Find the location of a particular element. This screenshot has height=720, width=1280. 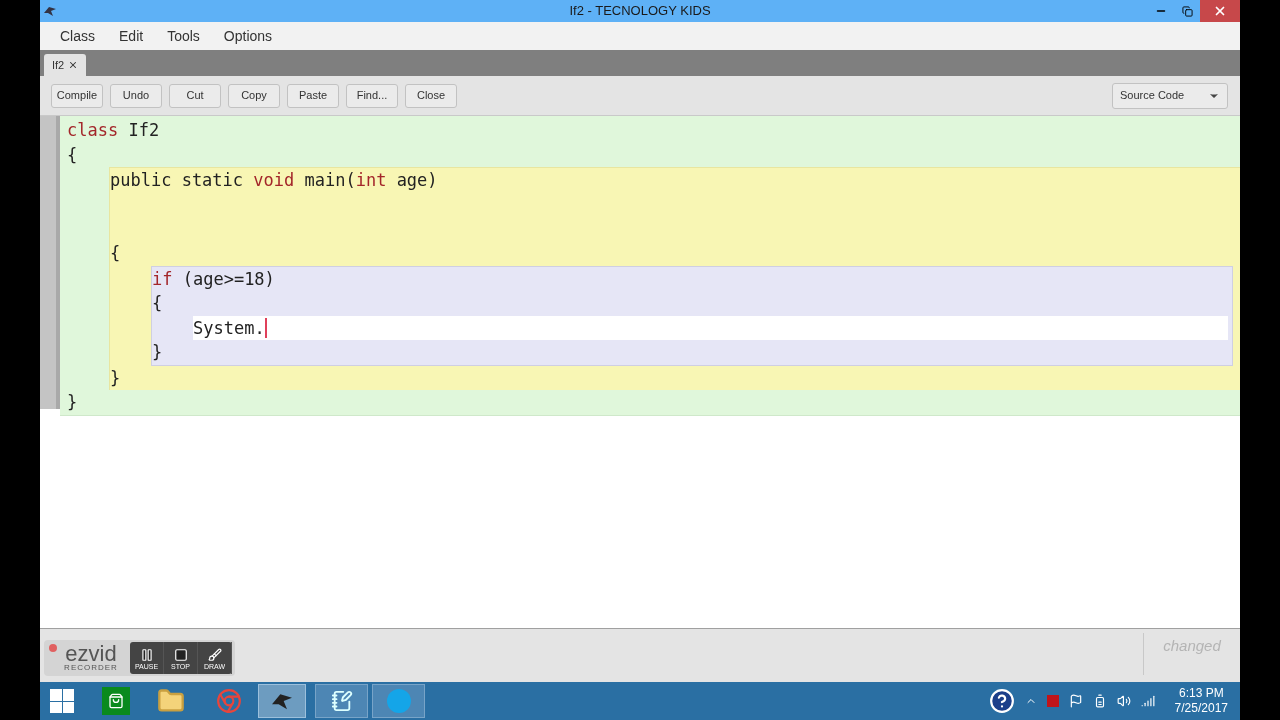

code-line: public static void main(int age) is located at coordinates (274, 180).